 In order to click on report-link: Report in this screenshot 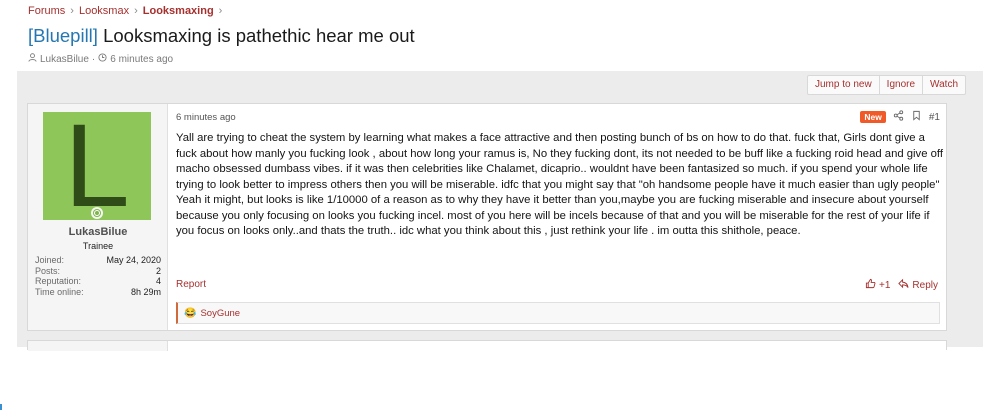, I will do `click(191, 284)`.